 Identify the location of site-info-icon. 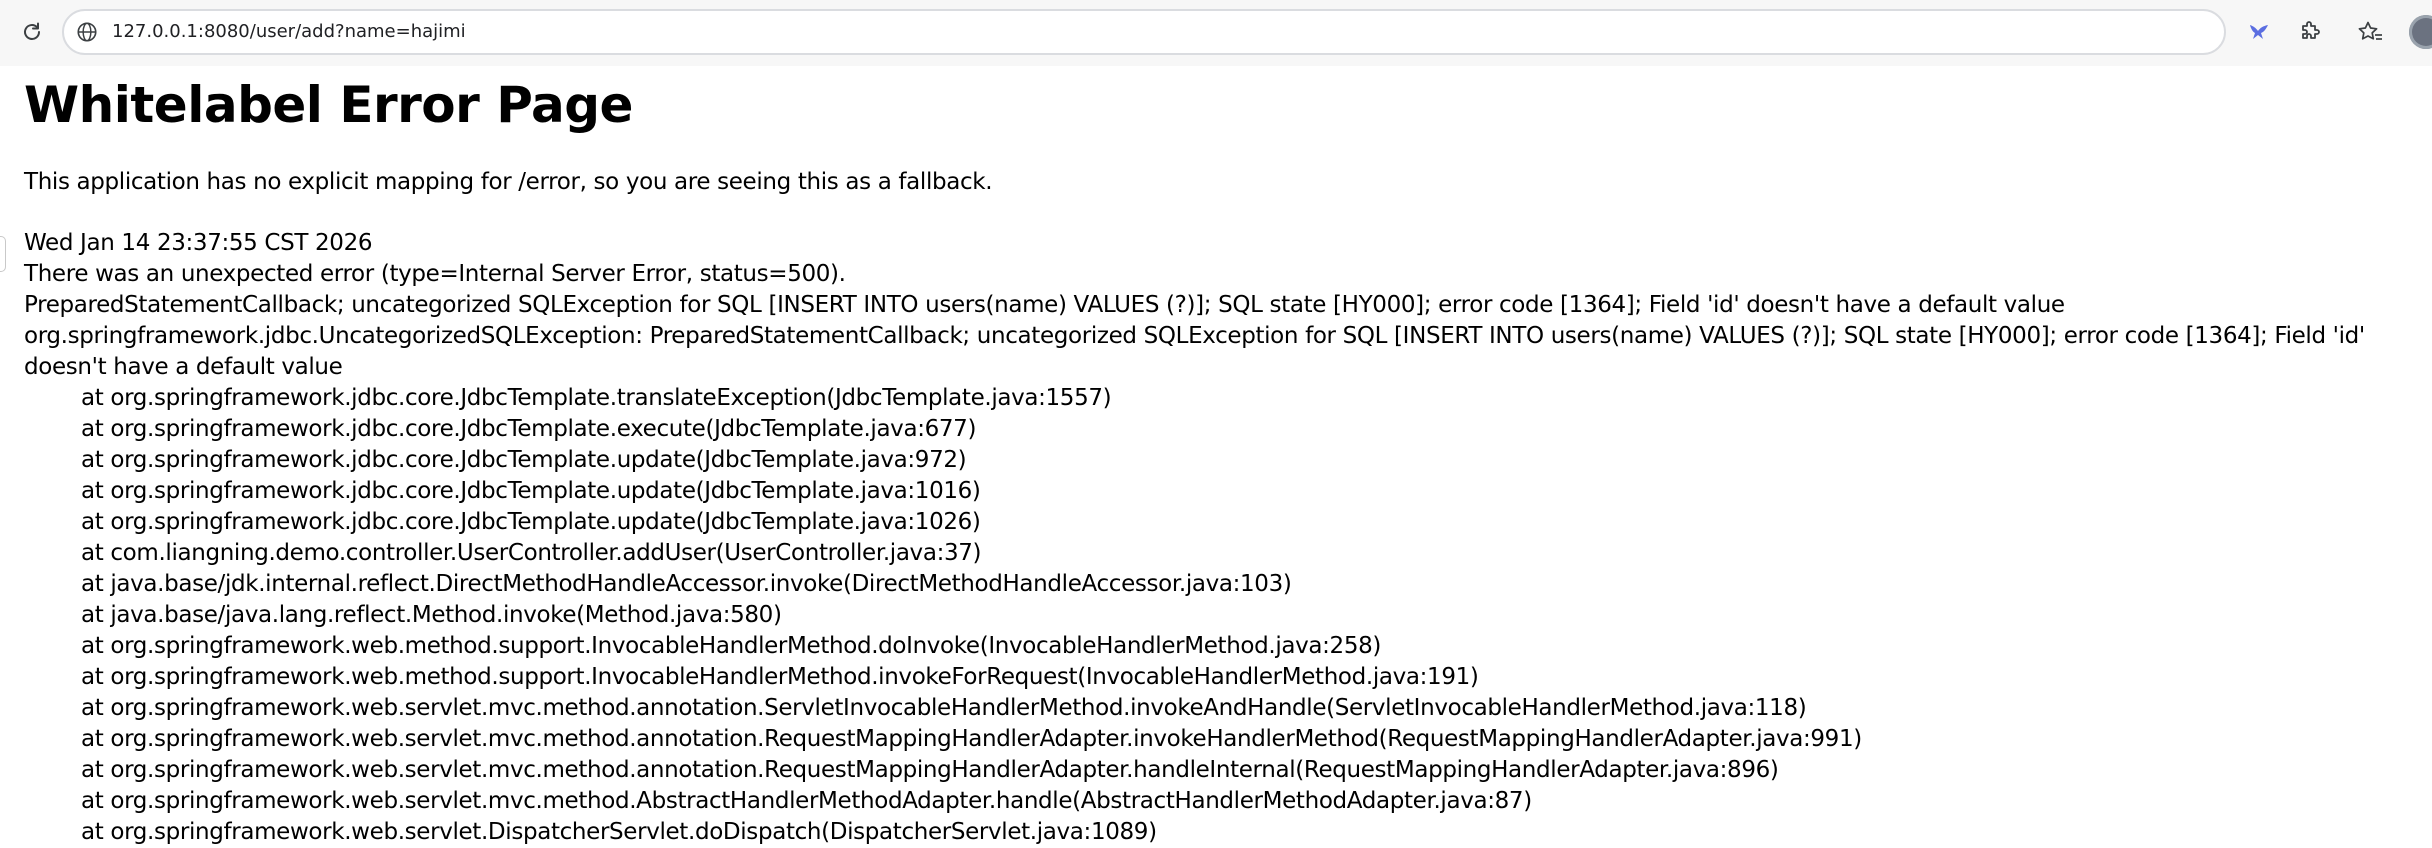
(87, 32).